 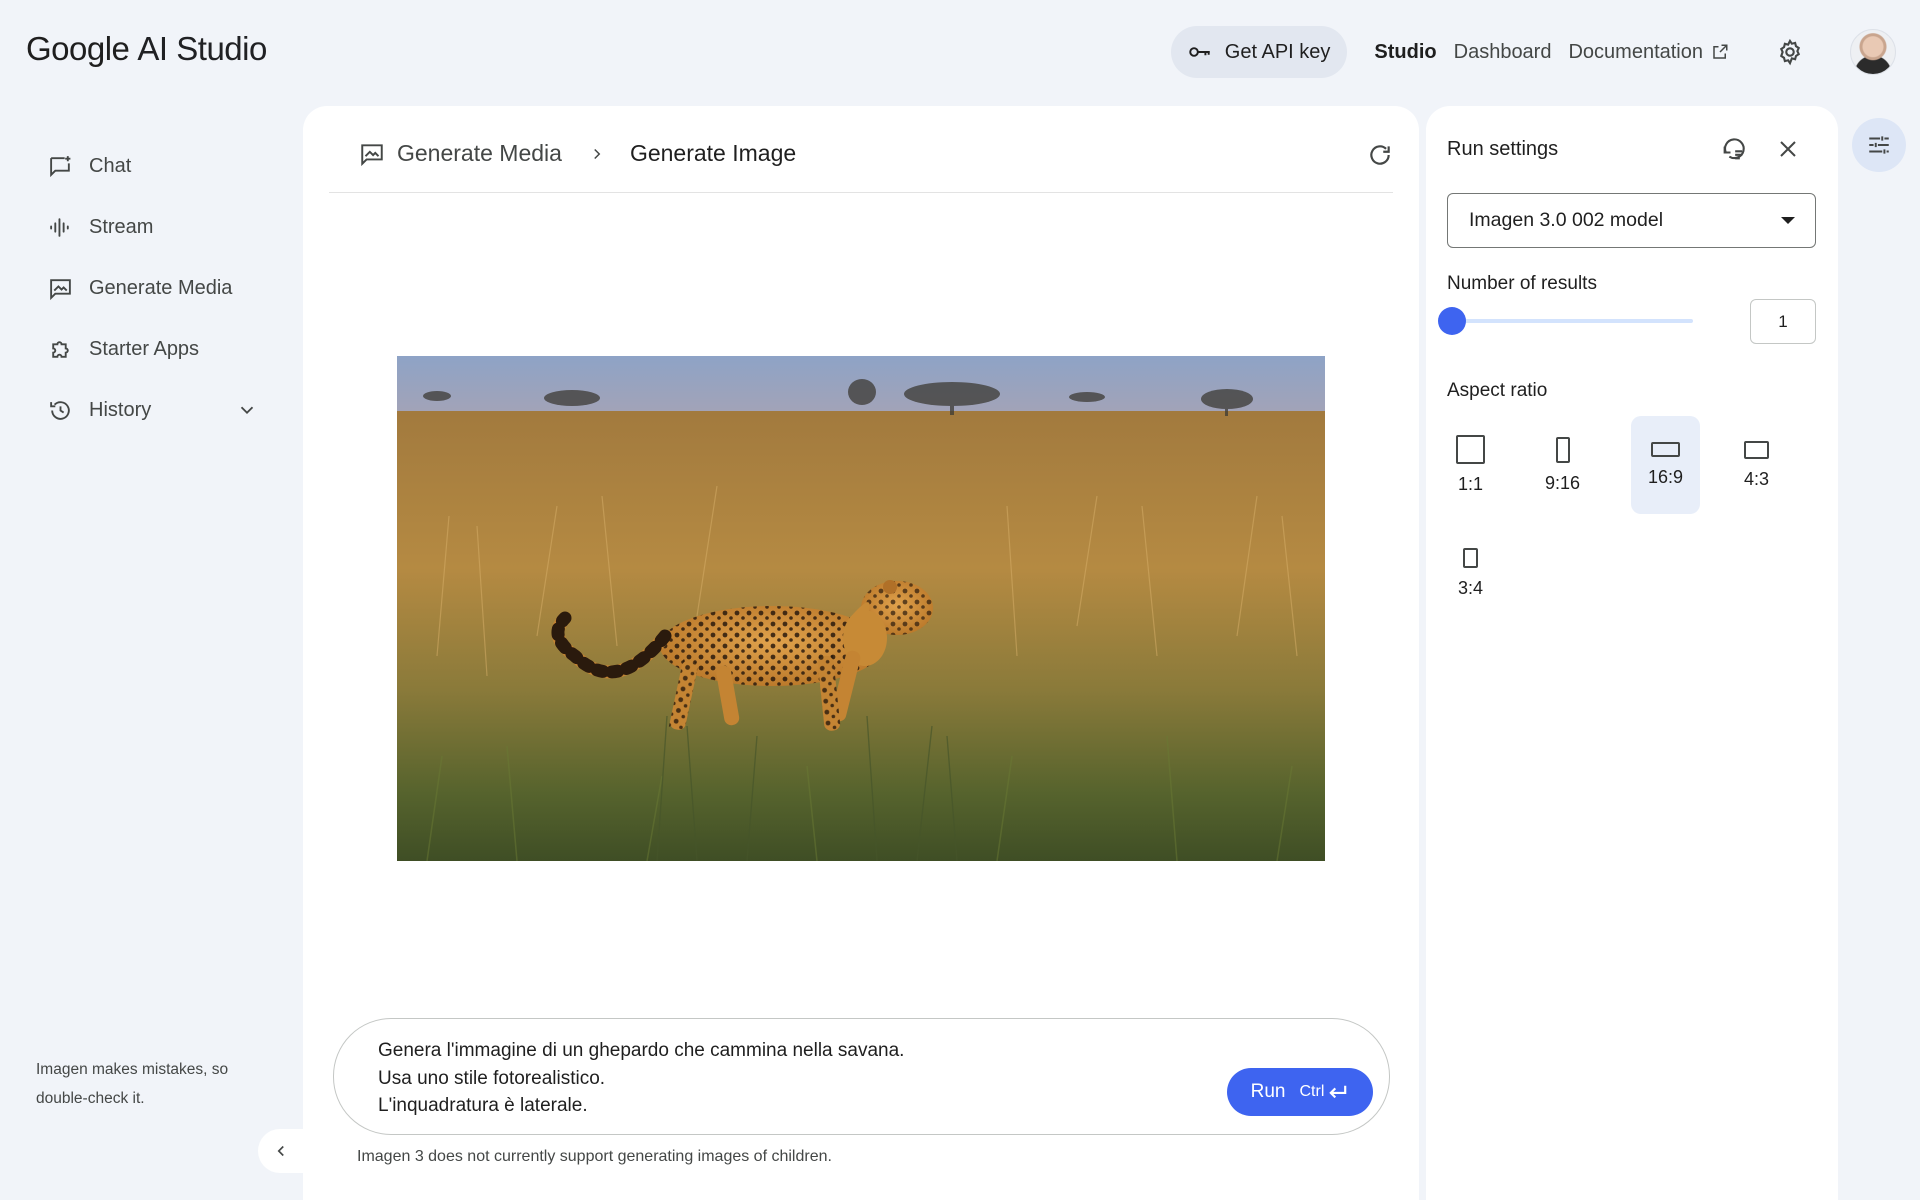 I want to click on nav-documentation-link: Documentation, so click(x=1648, y=52).